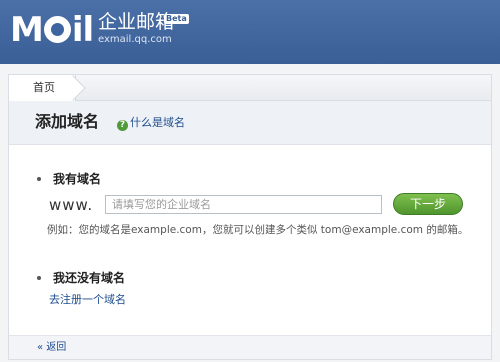 The height and width of the screenshot is (362, 500). Describe the element at coordinates (42, 88) in the screenshot. I see `breadcrumb-home: 首页` at that location.